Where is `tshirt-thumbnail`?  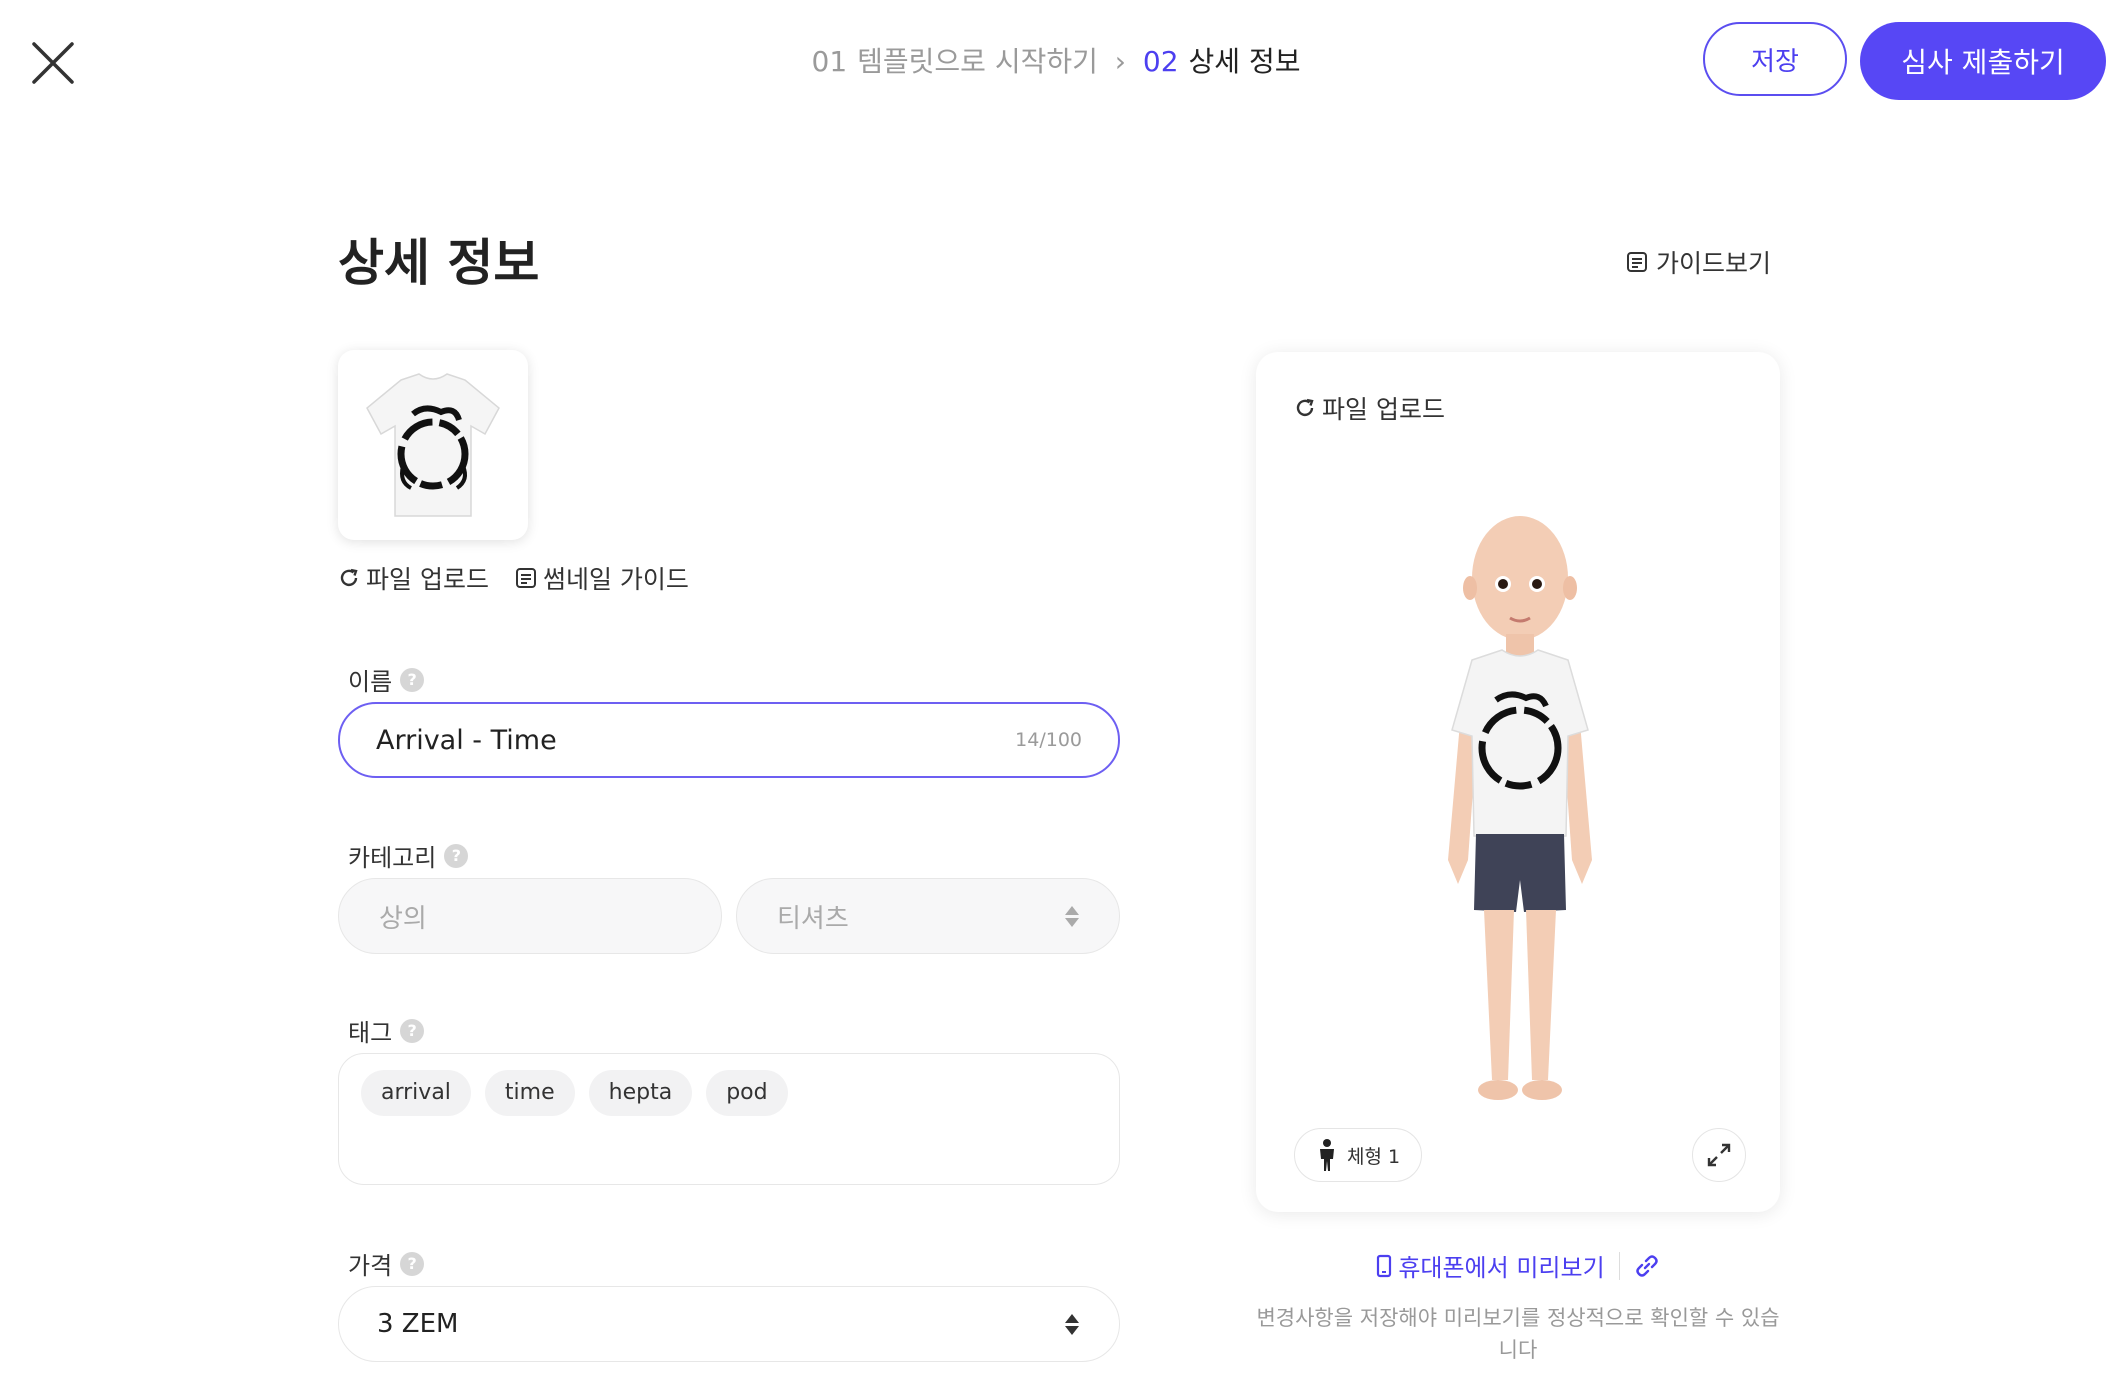
tshirt-thumbnail is located at coordinates (433, 445).